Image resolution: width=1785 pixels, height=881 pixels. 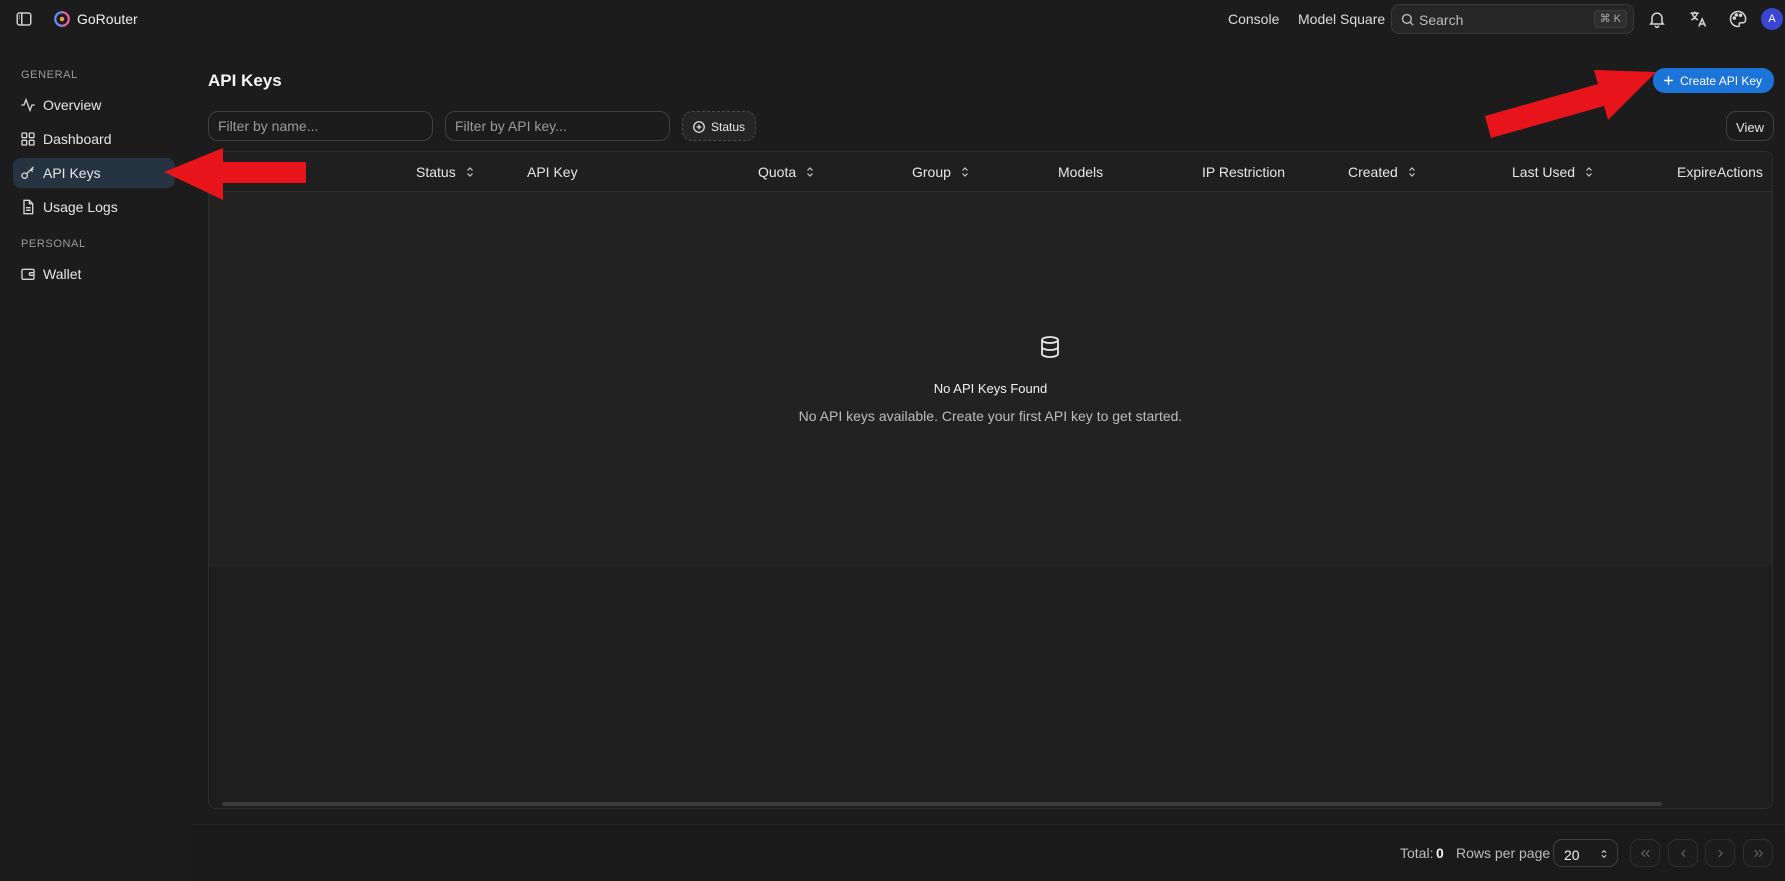 I want to click on previous-page-button, so click(x=1683, y=853).